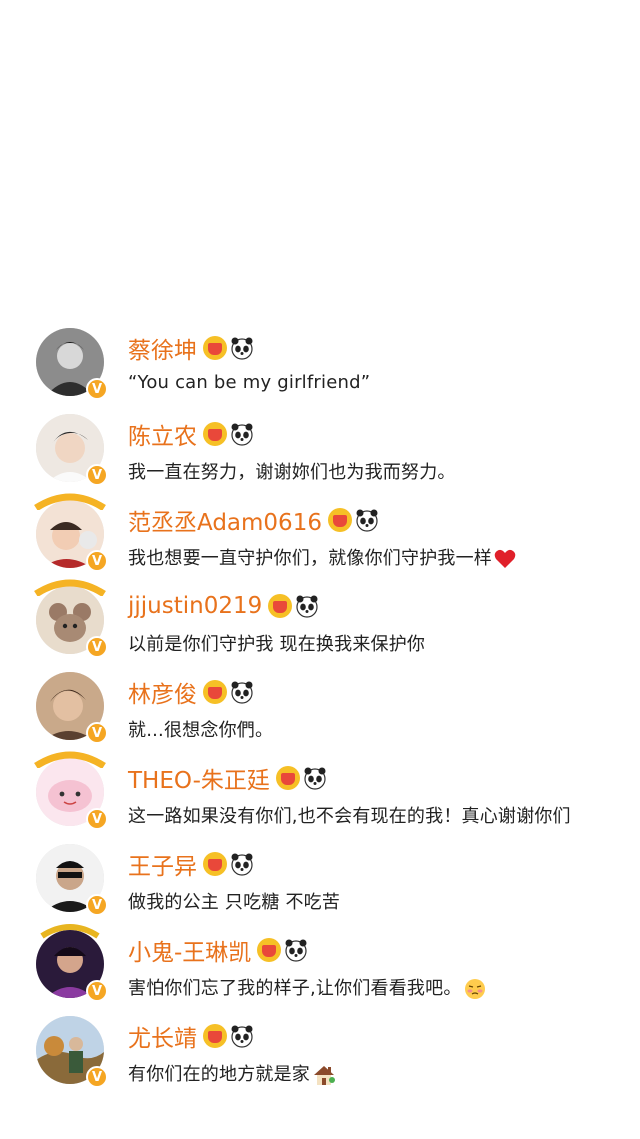 This screenshot has width=640, height=1139. Describe the element at coordinates (474, 989) in the screenshot. I see `shy-face-emoji-icon` at that location.